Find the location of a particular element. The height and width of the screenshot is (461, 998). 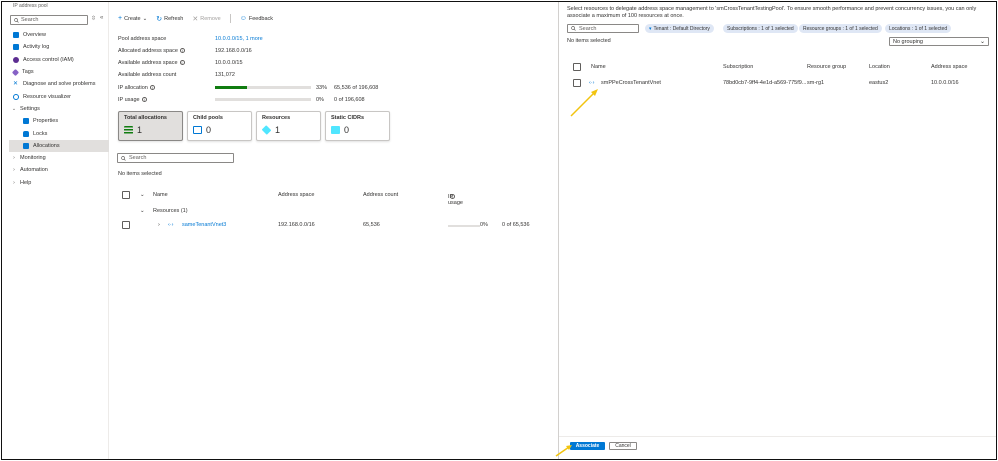

nav-item-locks: Locks is located at coordinates (59, 133).